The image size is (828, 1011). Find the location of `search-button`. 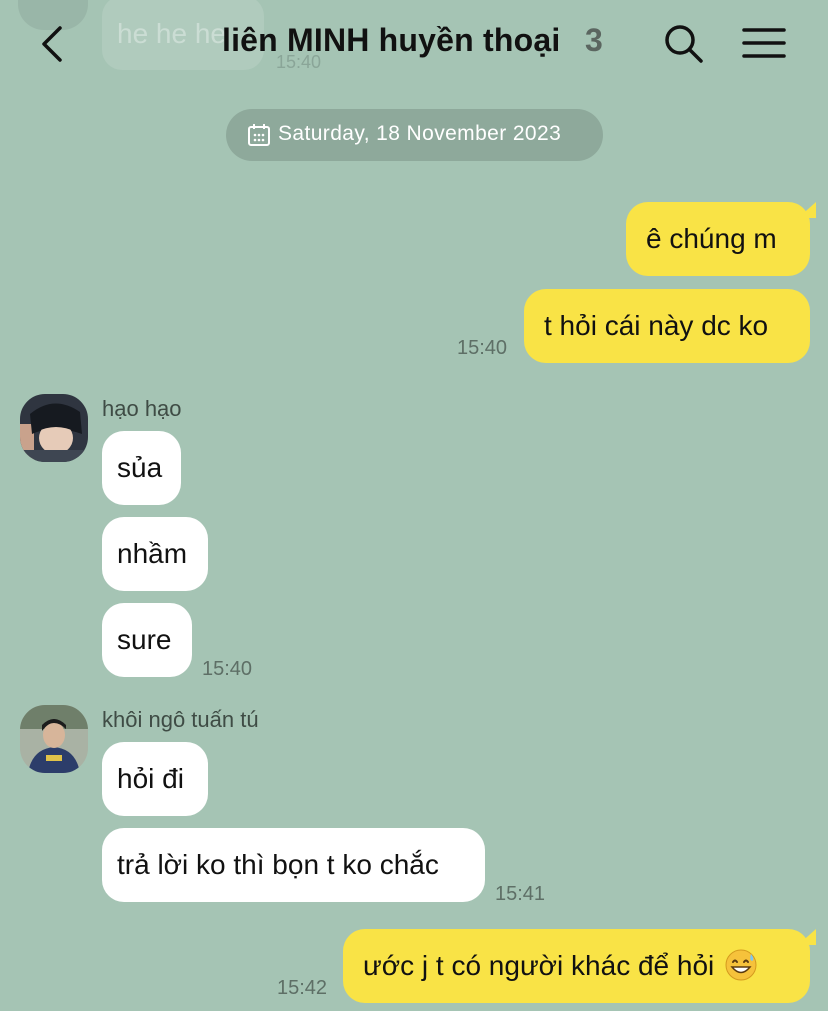

search-button is located at coordinates (684, 44).